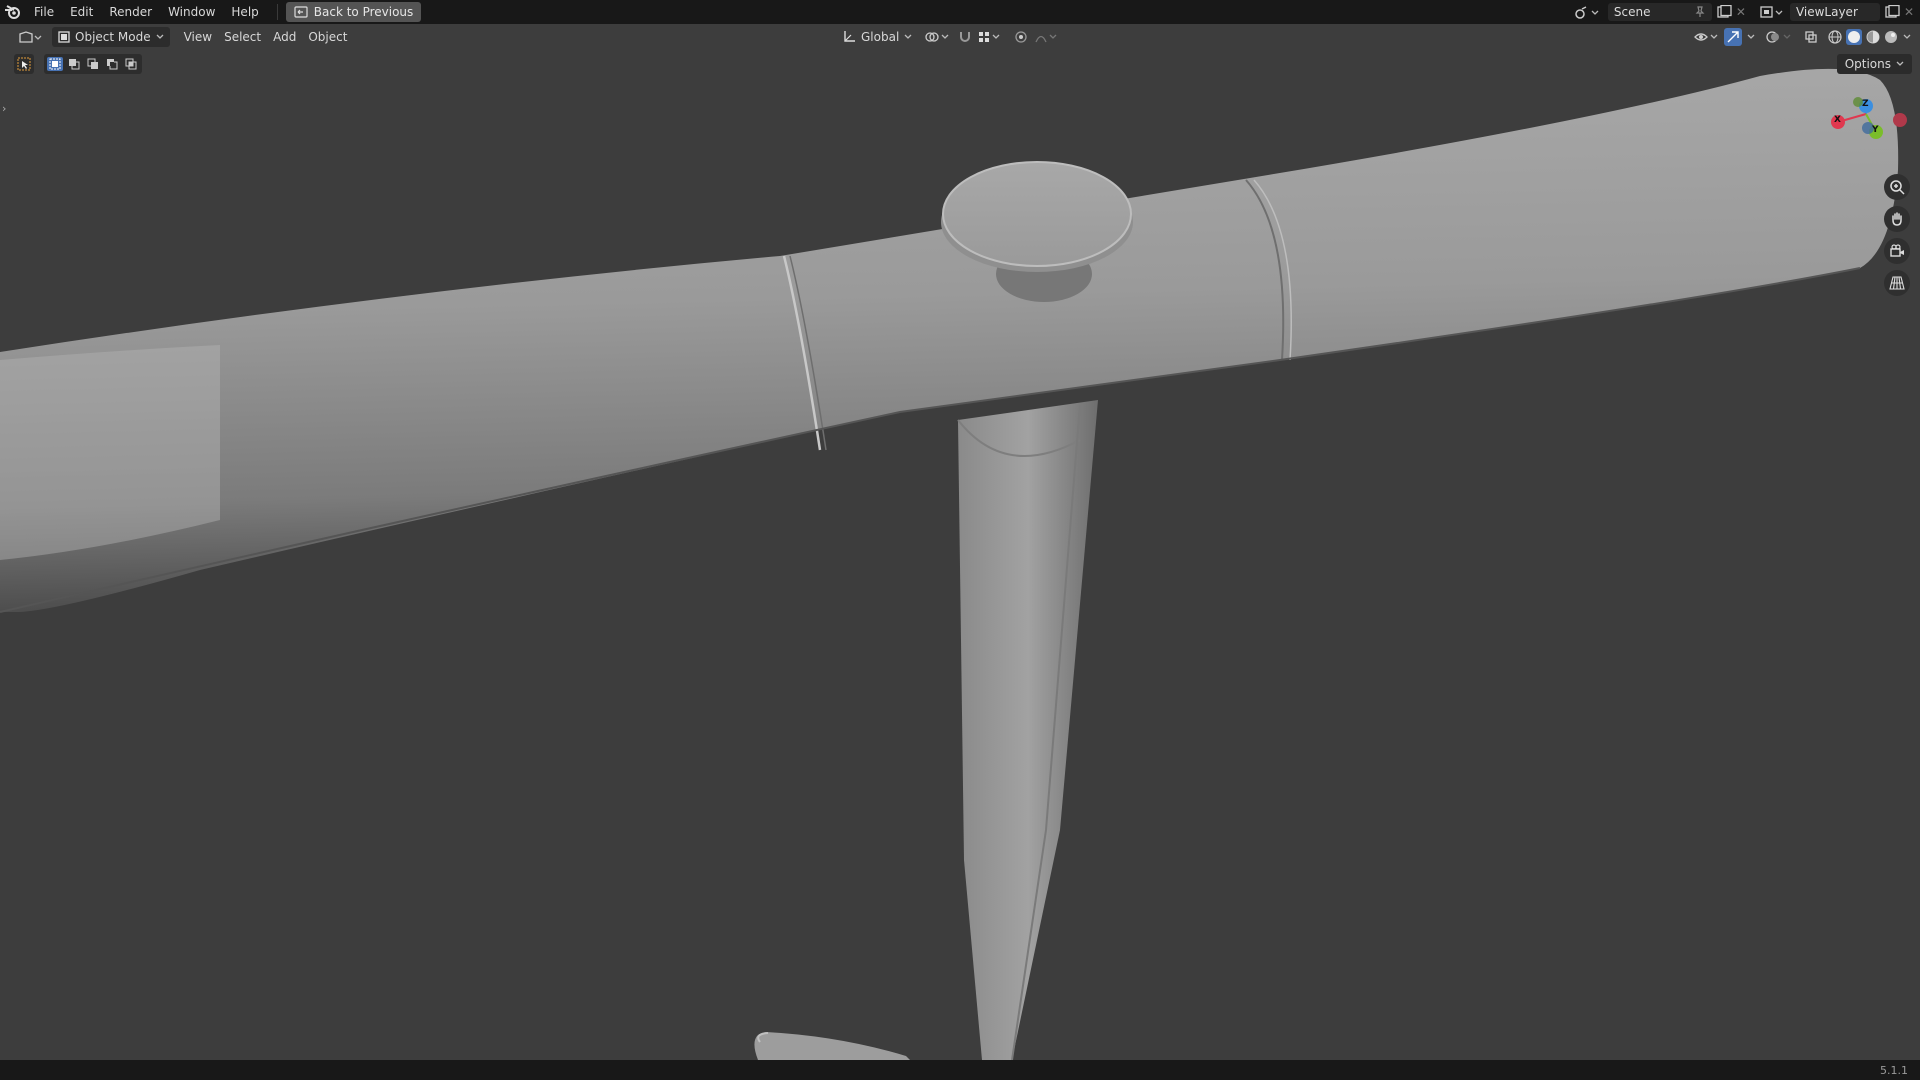 This screenshot has height=1080, width=1920. What do you see at coordinates (1835, 37) in the screenshot?
I see `wireframe-shading-icon` at bounding box center [1835, 37].